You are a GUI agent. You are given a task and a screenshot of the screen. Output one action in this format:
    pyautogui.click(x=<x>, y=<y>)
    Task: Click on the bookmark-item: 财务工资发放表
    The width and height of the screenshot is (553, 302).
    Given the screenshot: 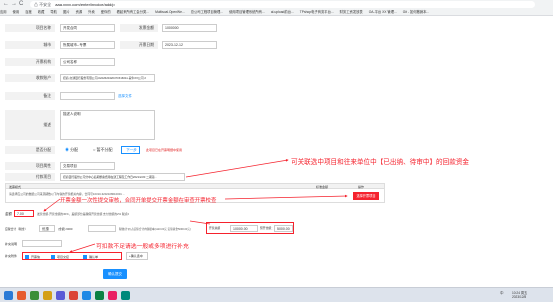 What is the action you would take?
    pyautogui.click(x=351, y=12)
    